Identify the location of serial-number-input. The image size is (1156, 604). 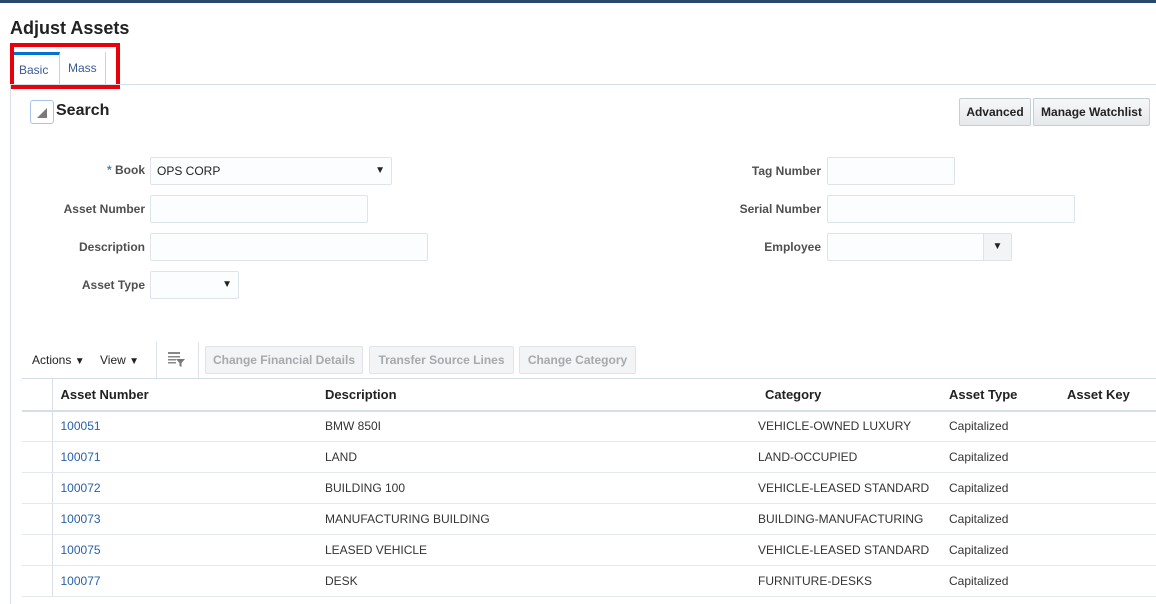
(951, 209).